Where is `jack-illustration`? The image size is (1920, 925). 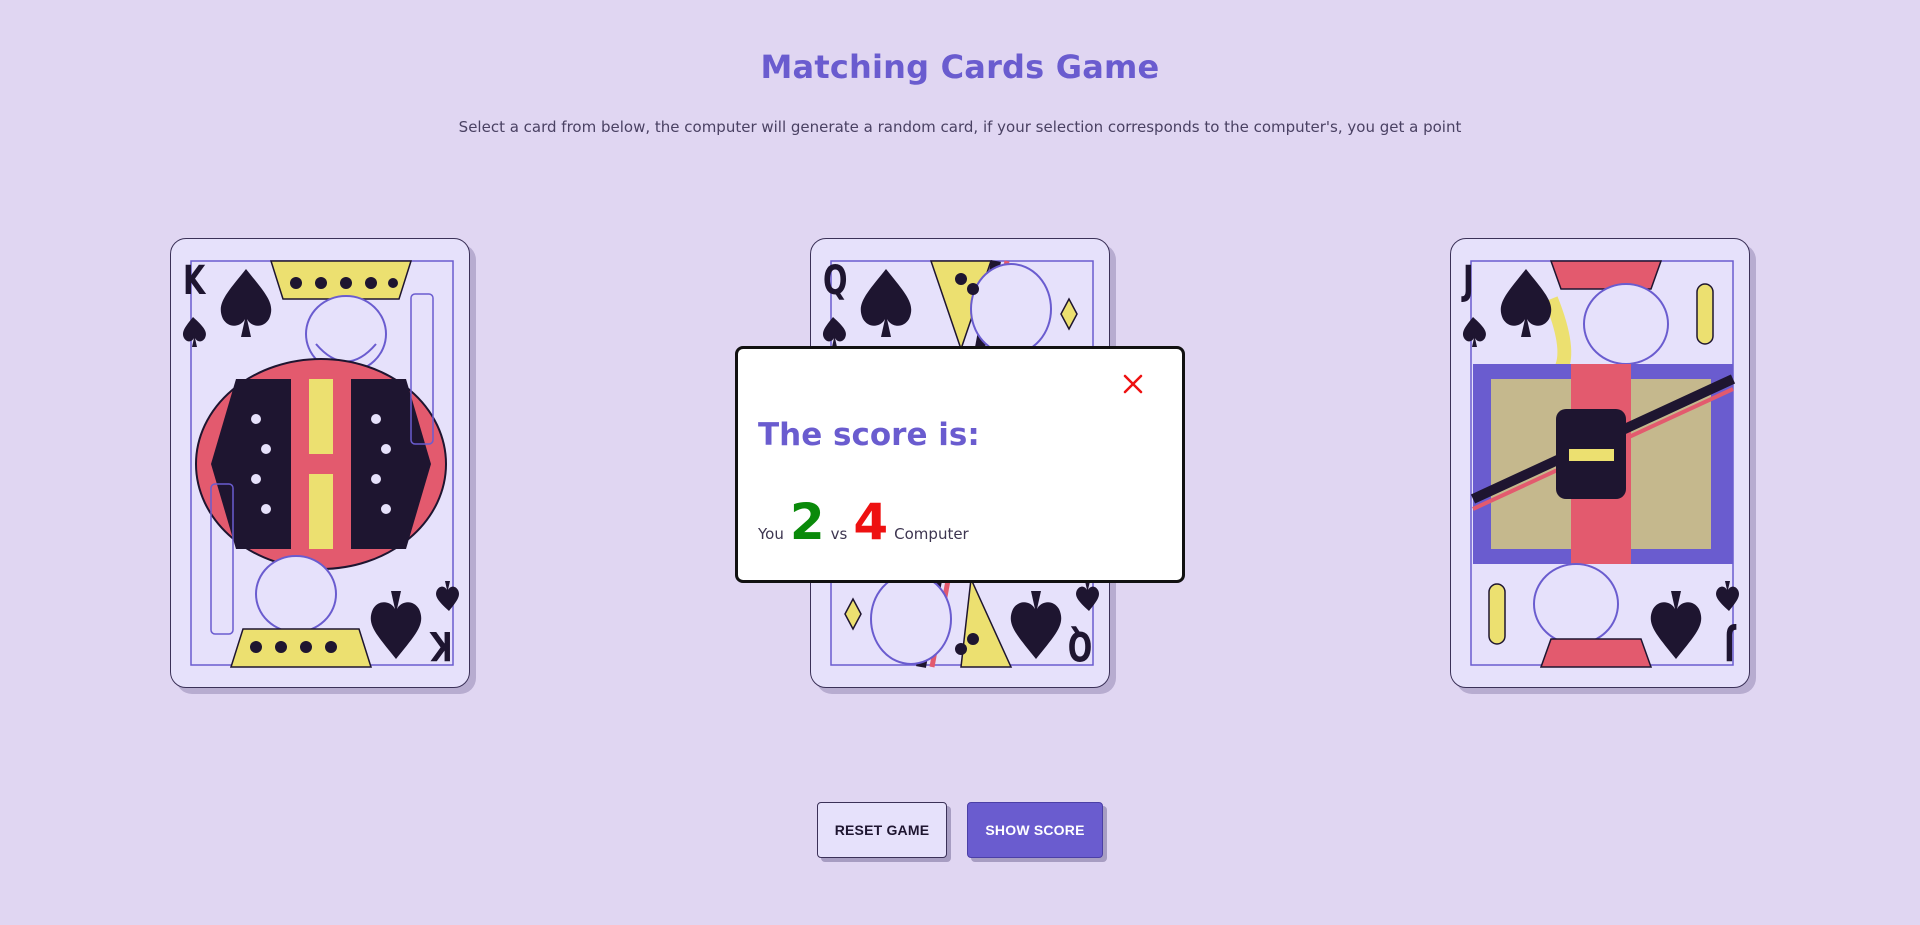 jack-illustration is located at coordinates (1601, 464).